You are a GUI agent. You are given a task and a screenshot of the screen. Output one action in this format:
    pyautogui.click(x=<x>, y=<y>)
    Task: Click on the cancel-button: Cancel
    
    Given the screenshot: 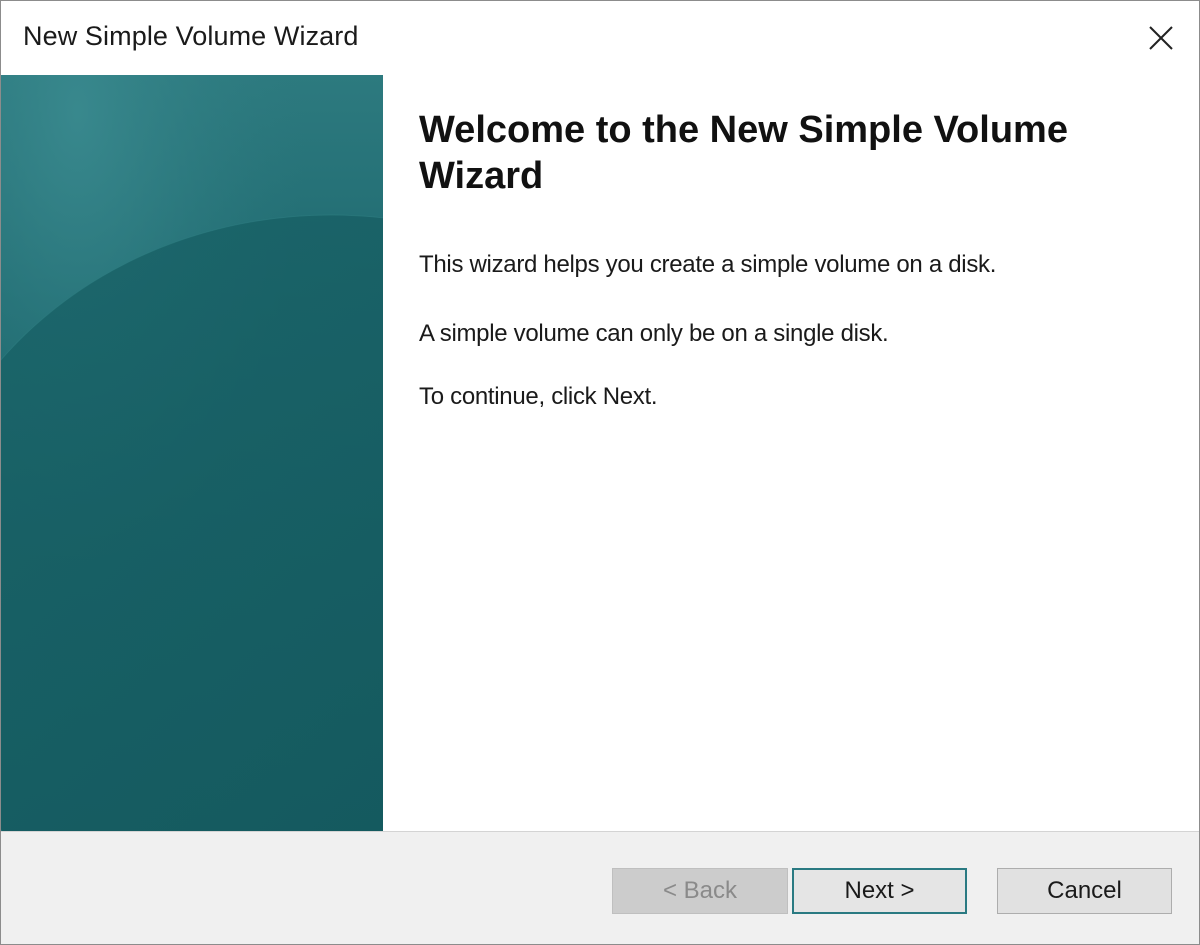 What is the action you would take?
    pyautogui.click(x=1084, y=891)
    